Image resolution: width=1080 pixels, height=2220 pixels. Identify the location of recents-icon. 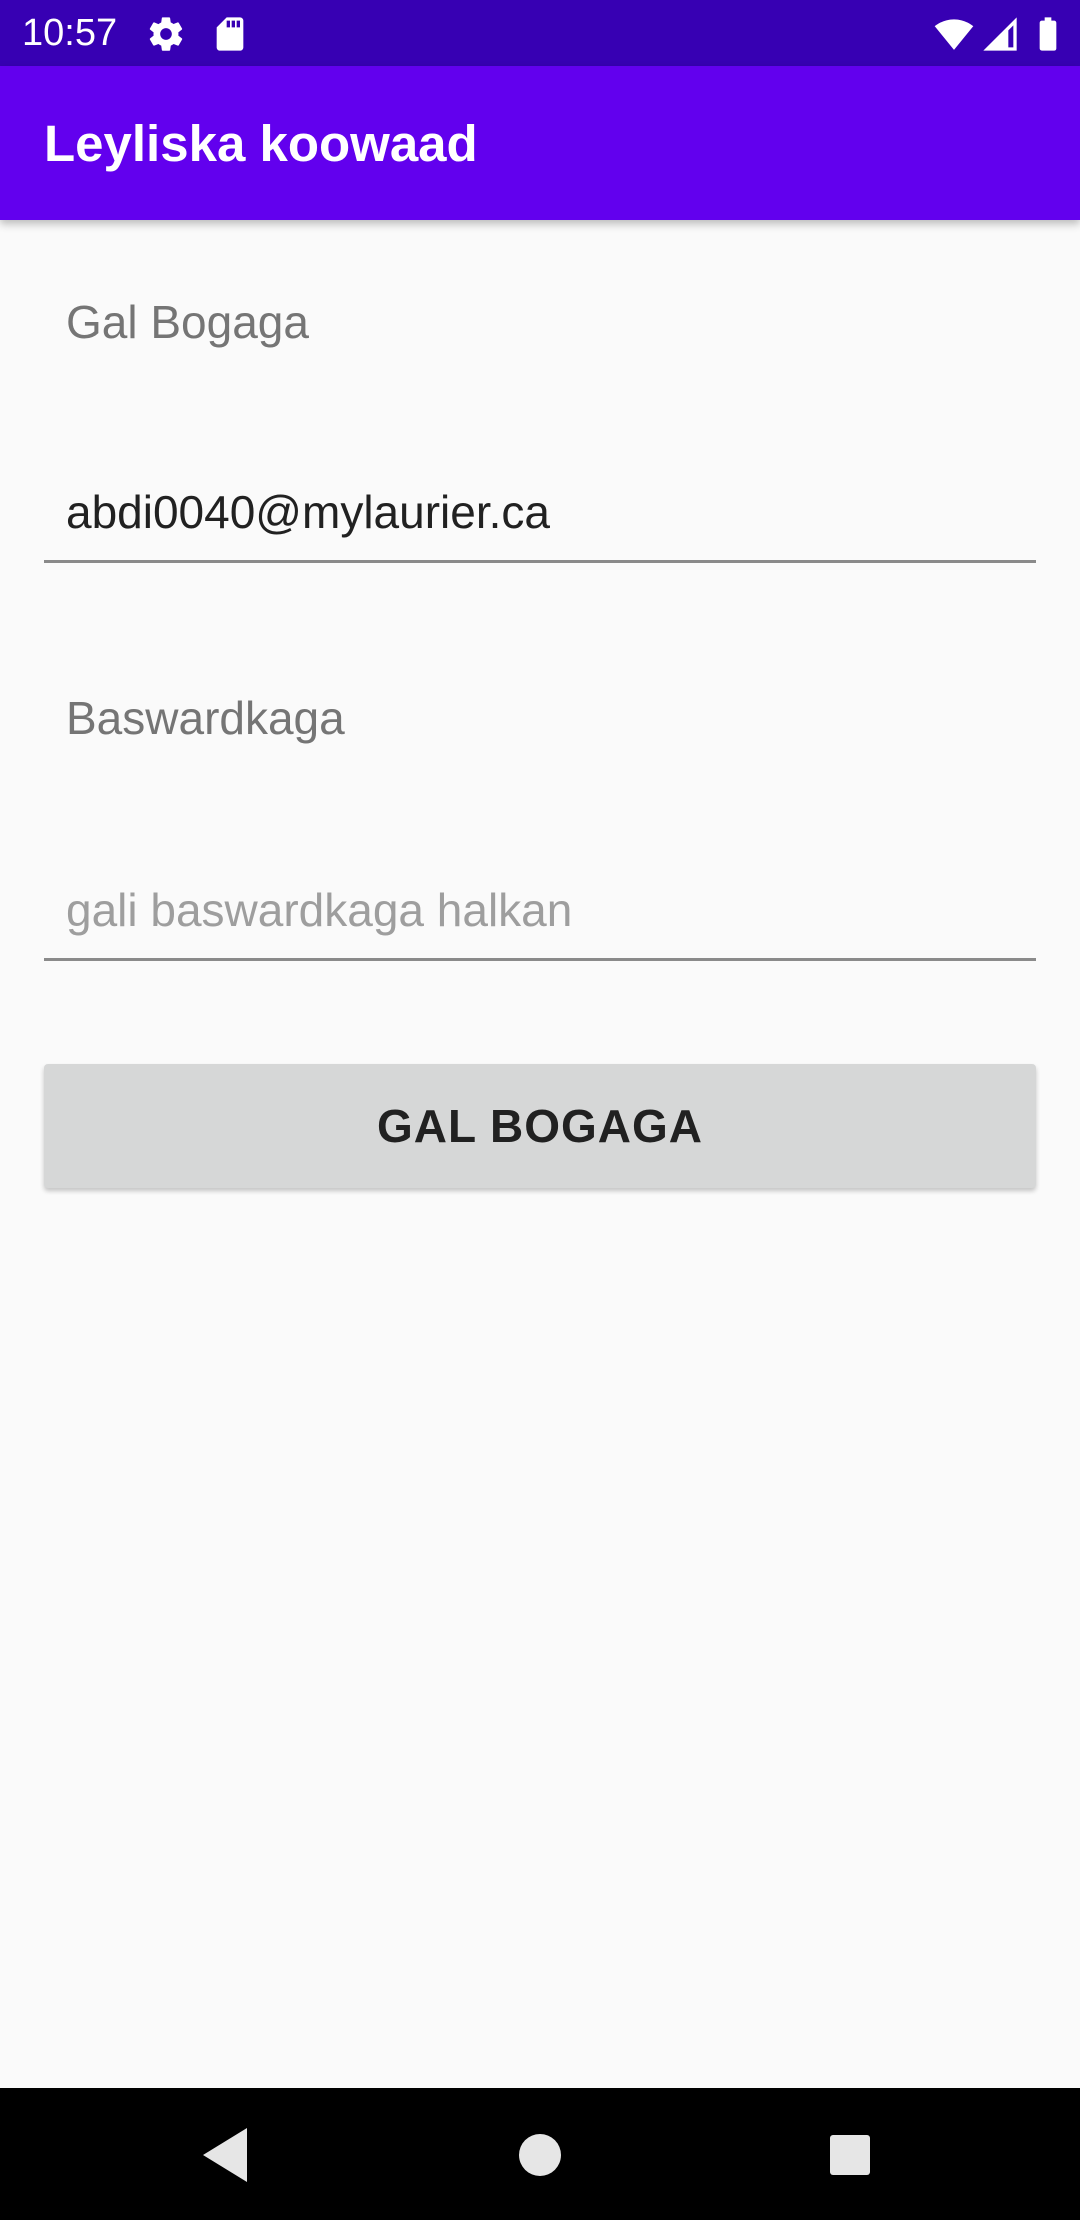
(850, 2155).